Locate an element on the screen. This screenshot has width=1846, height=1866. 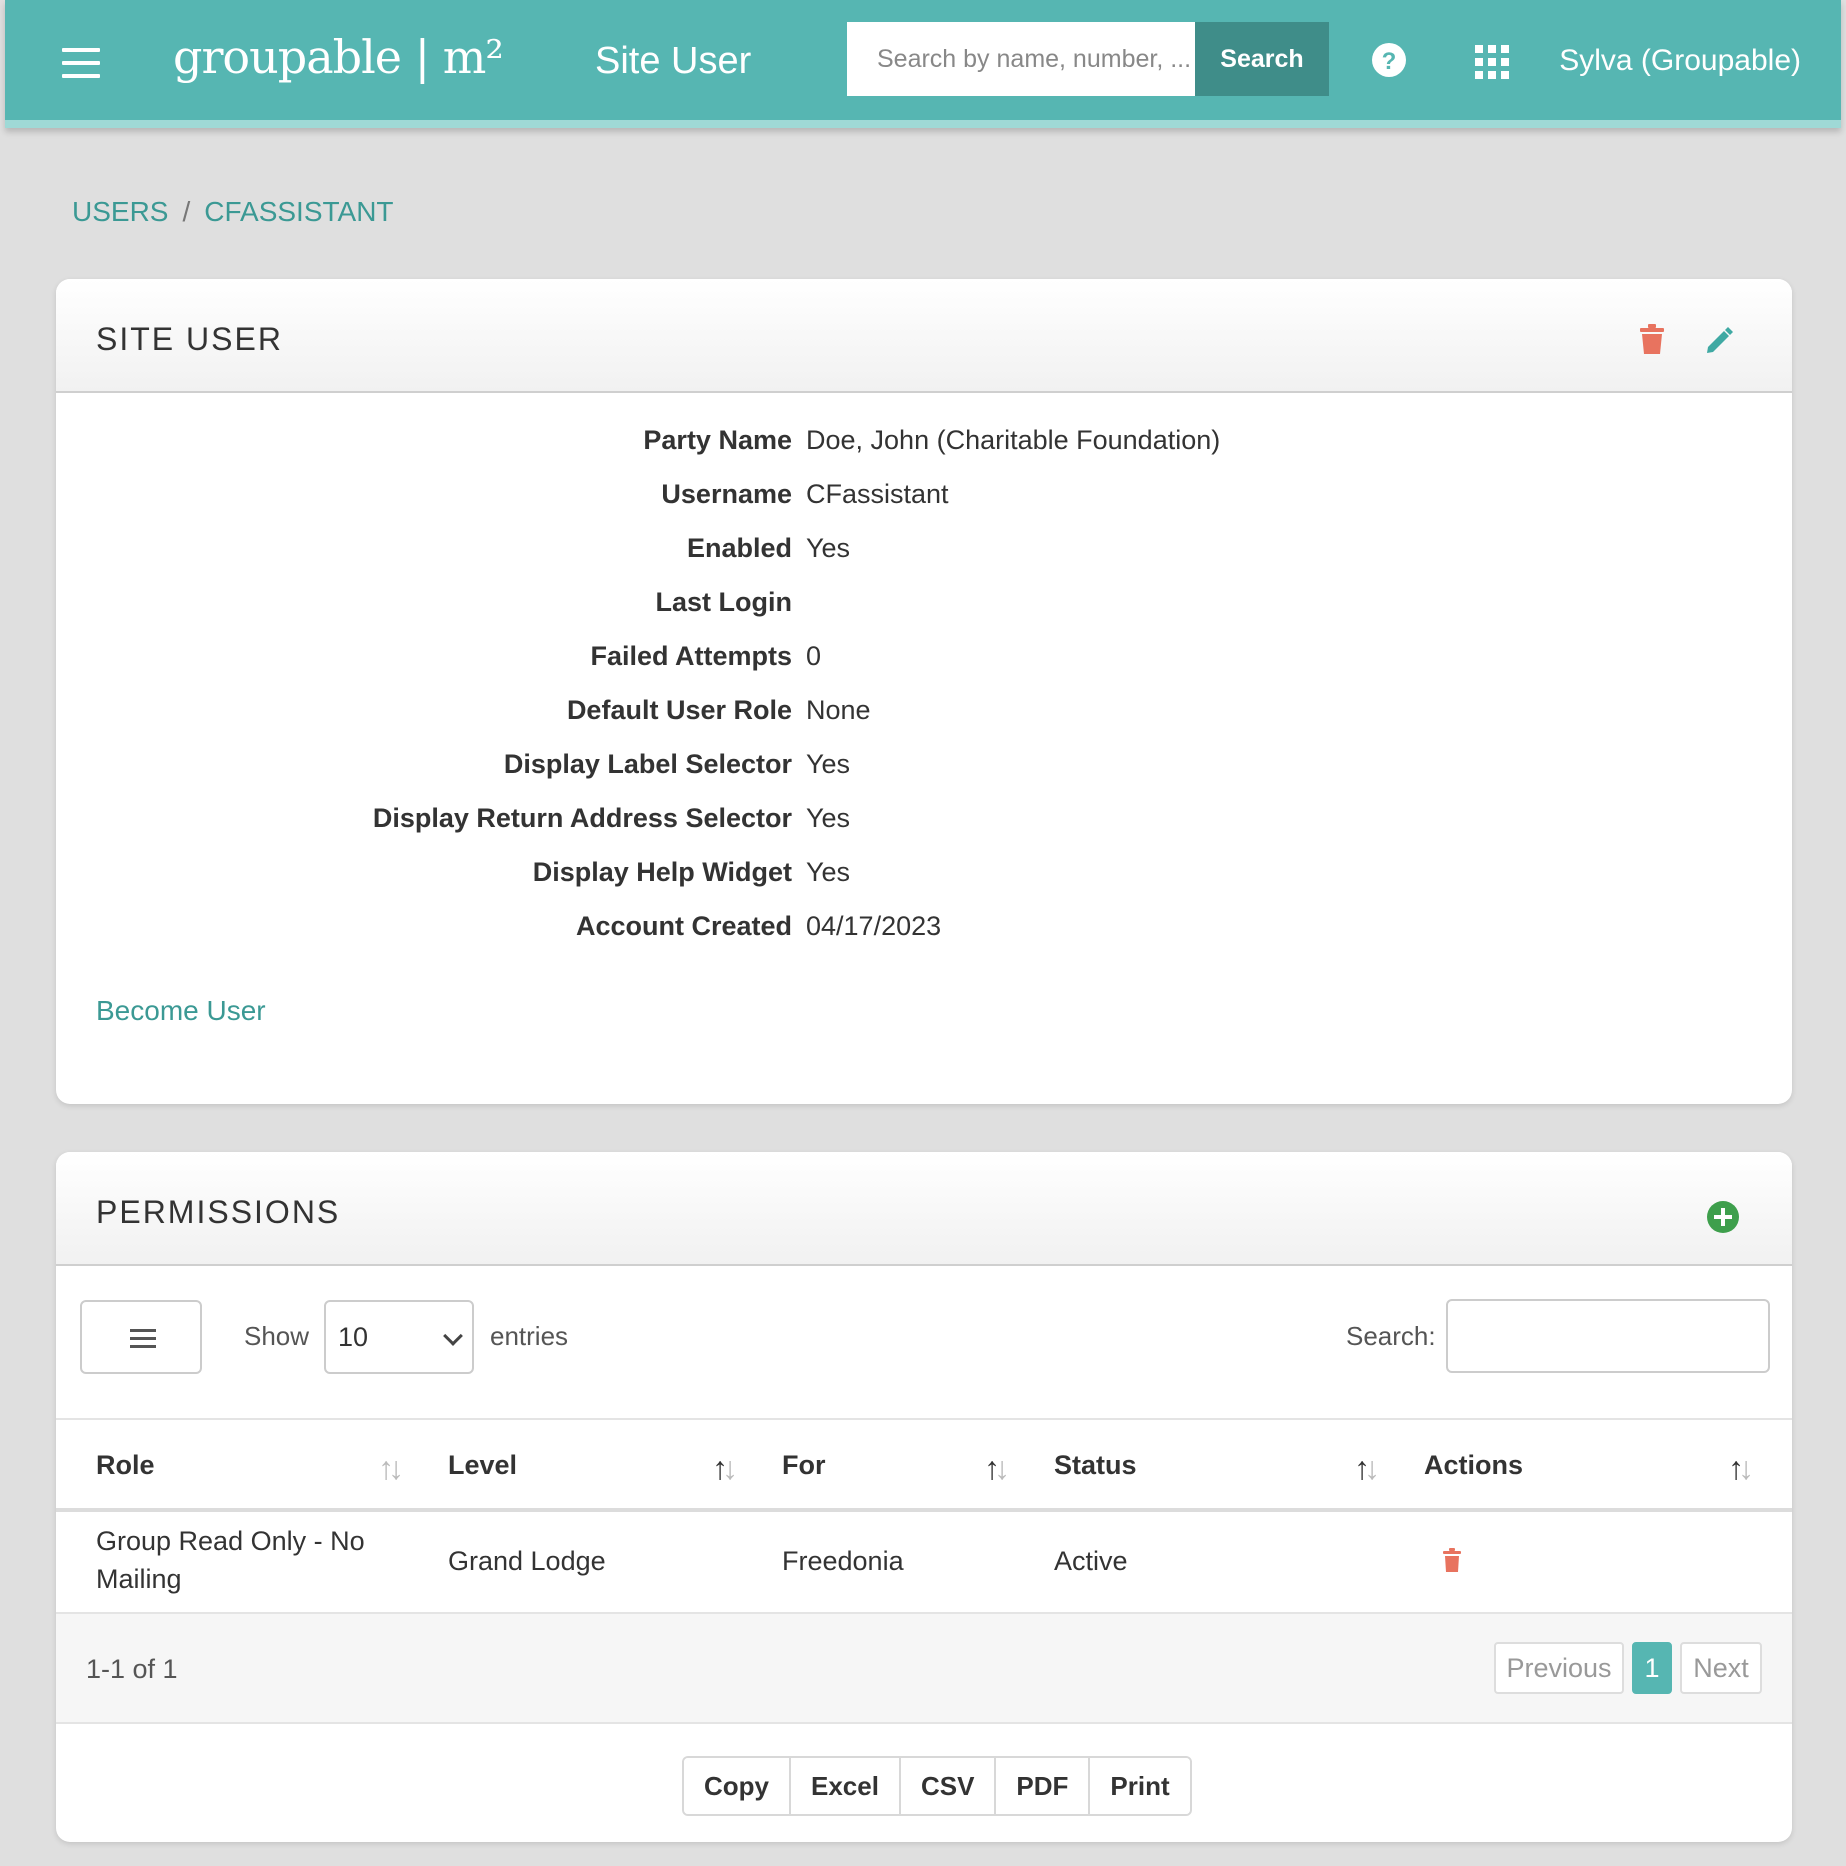
edit-pencil-icon is located at coordinates (1719, 341).